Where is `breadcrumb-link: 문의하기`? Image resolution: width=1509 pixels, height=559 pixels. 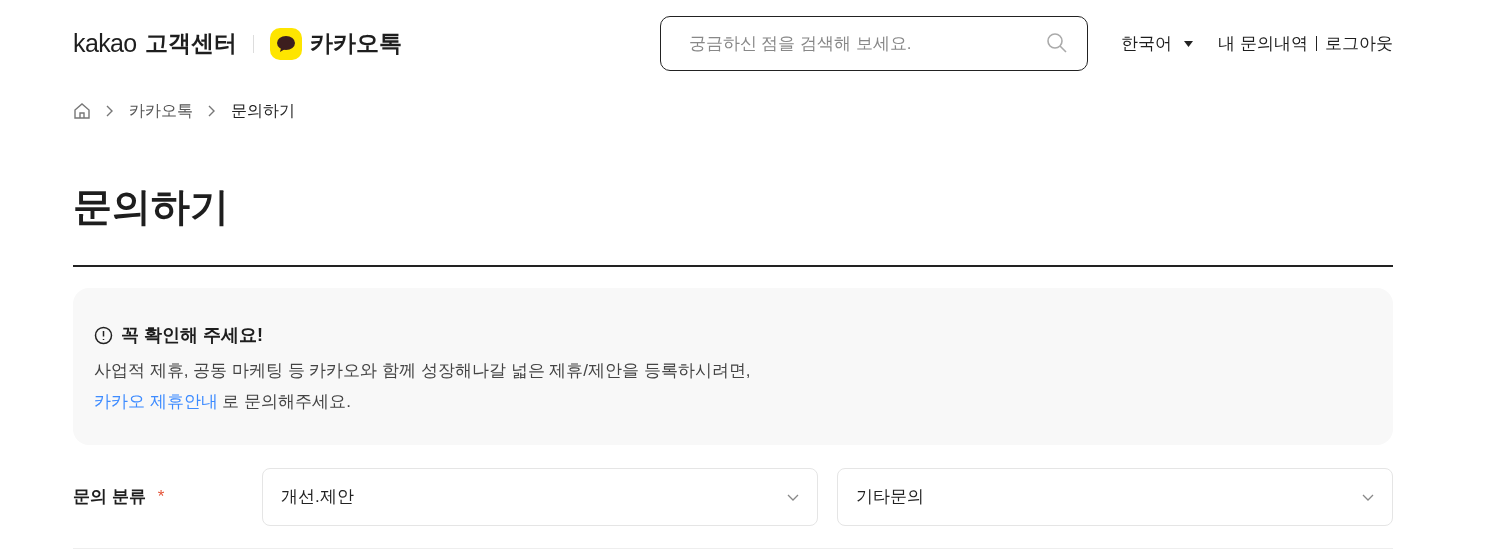 breadcrumb-link: 문의하기 is located at coordinates (263, 111).